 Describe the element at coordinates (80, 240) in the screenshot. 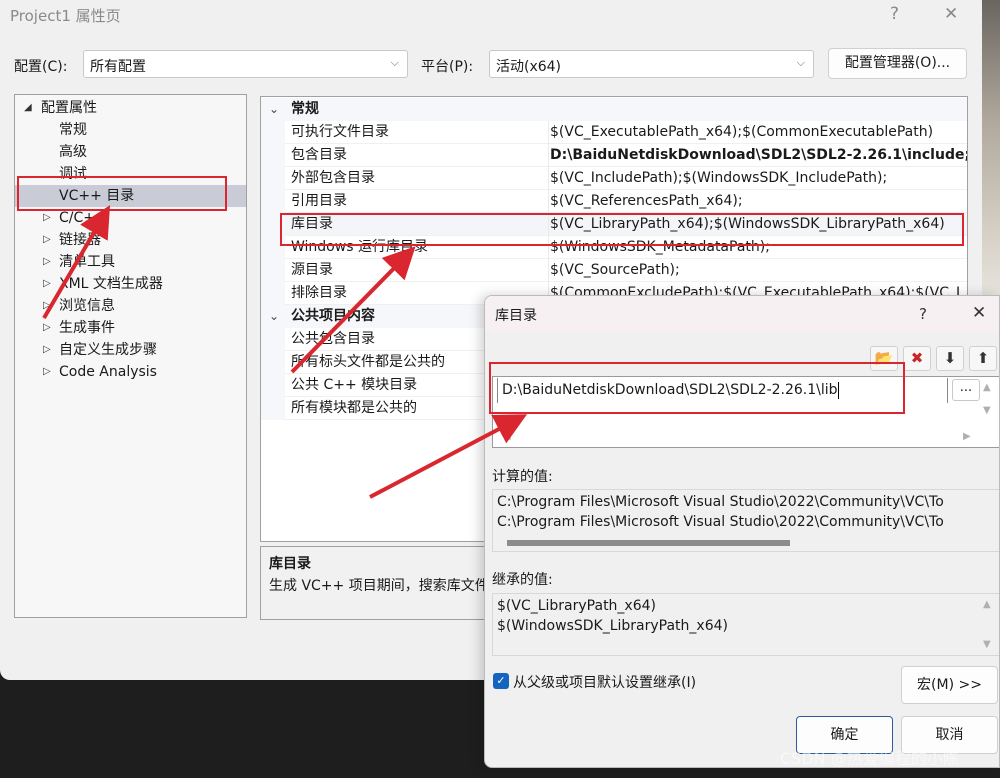

I see `tree-item-label: 链接器` at that location.